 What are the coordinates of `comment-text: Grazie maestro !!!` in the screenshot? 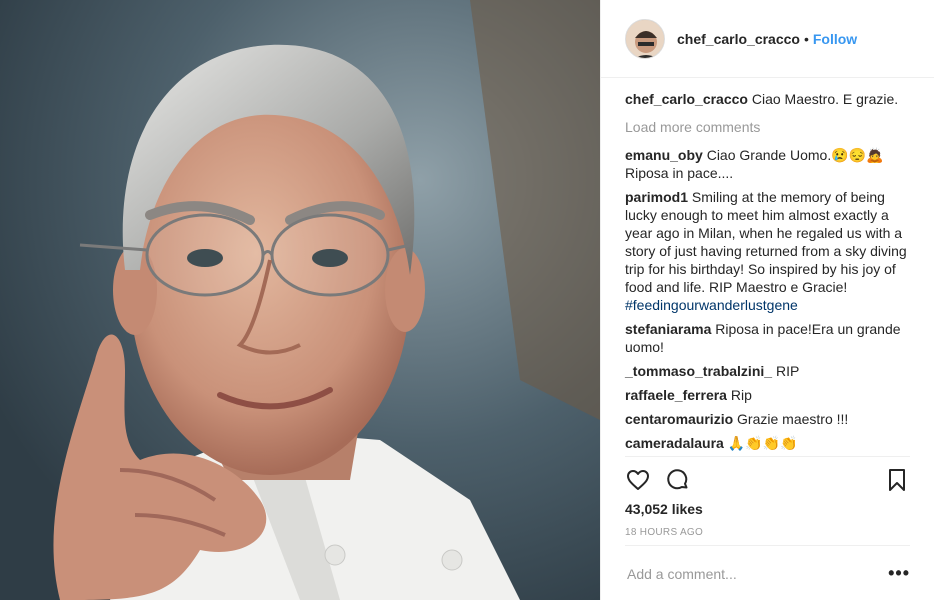 It's located at (793, 419).